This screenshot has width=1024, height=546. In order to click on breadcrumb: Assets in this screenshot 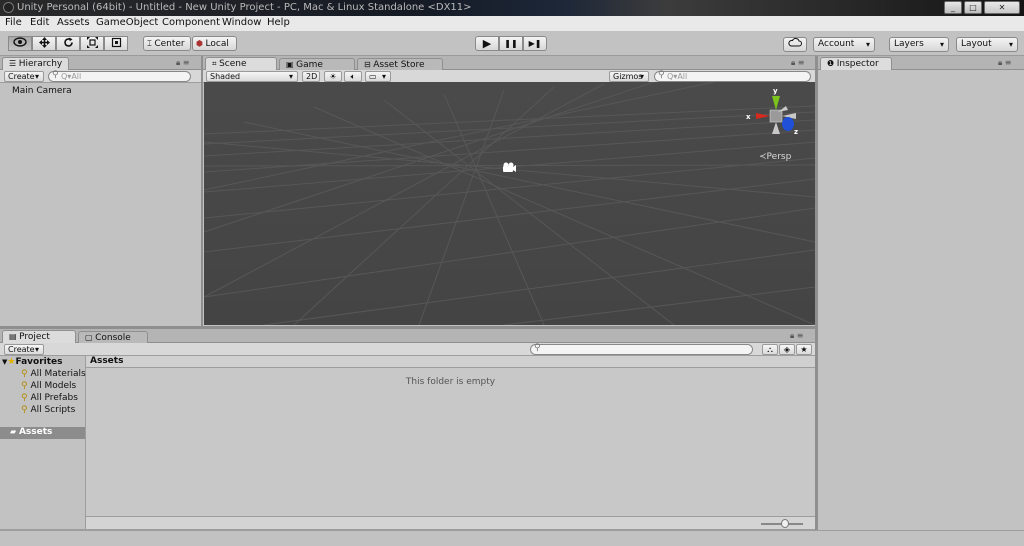, I will do `click(450, 362)`.